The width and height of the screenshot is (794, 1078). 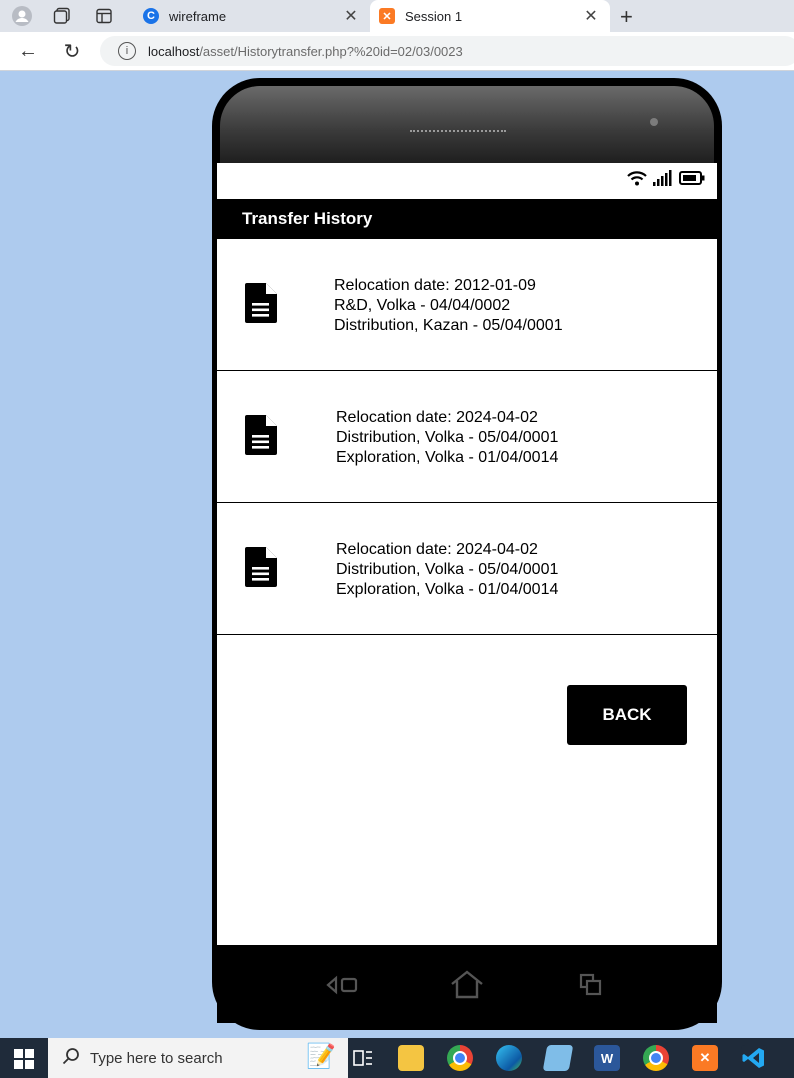 I want to click on search-icon, so click(x=71, y=1058).